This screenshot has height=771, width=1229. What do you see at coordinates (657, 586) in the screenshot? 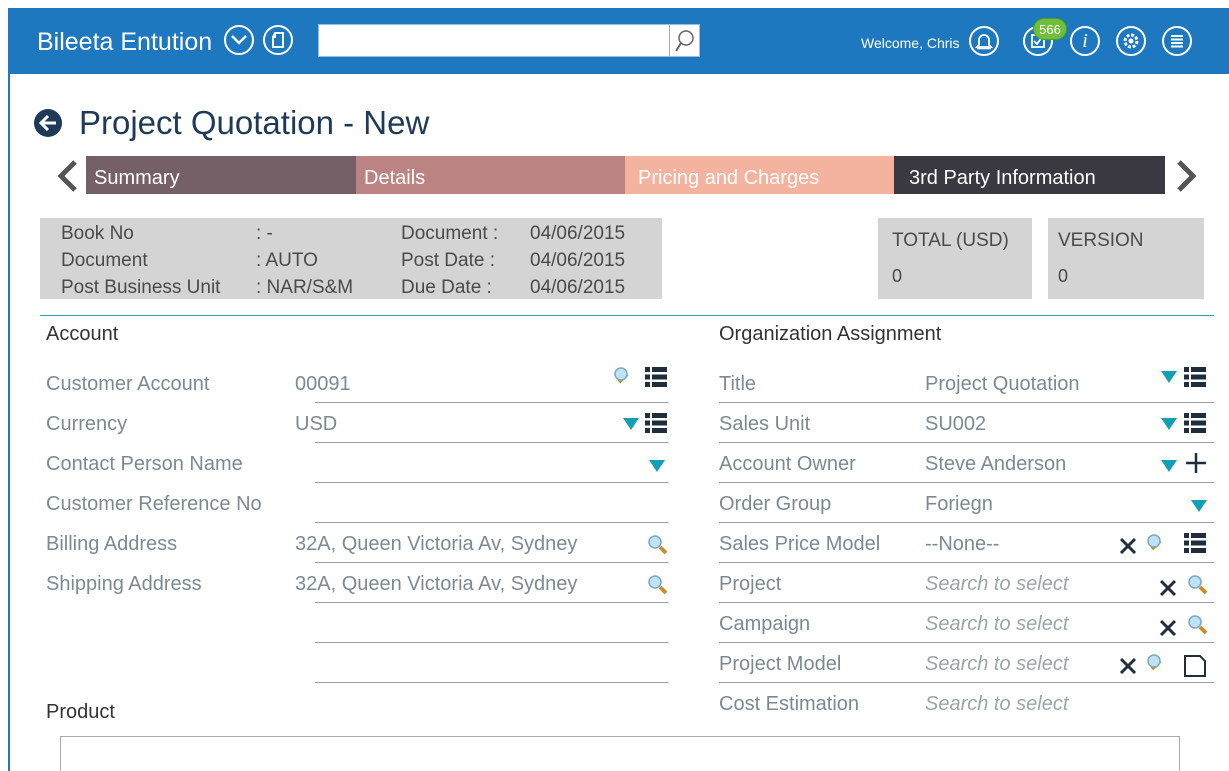
I see `shipping-address-search-icon` at bounding box center [657, 586].